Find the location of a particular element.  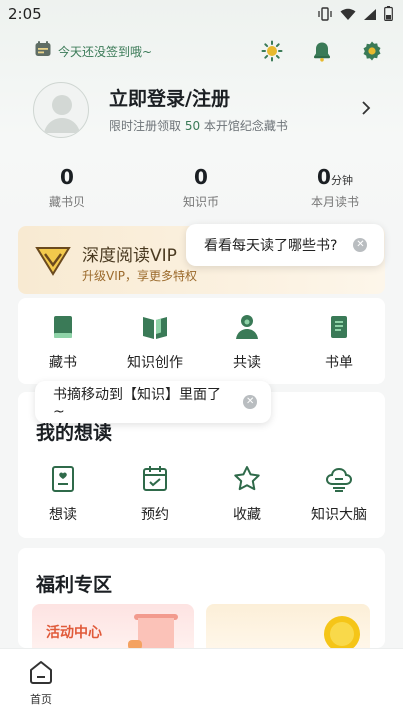

chevron-right-icon is located at coordinates (366, 110).